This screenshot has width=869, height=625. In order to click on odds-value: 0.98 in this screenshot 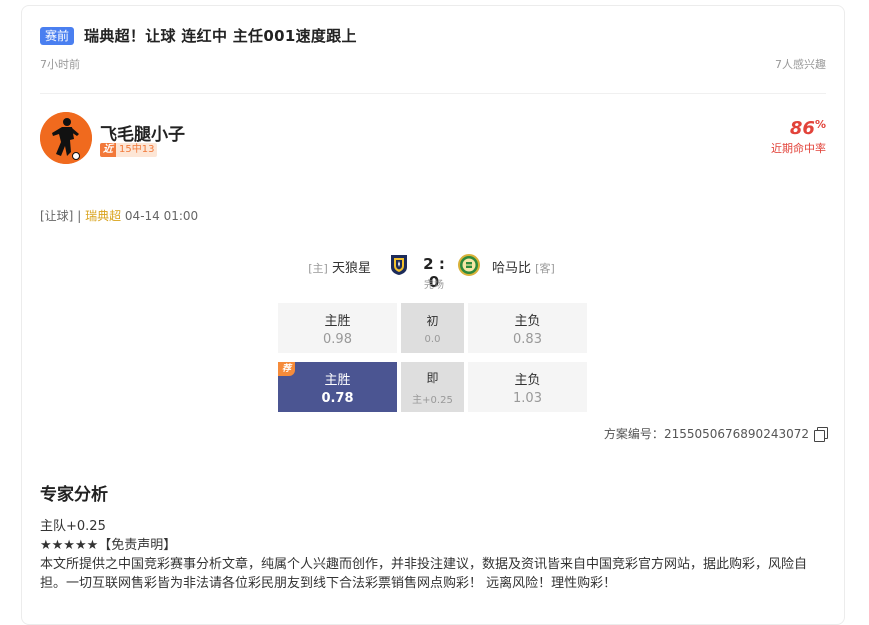, I will do `click(337, 339)`.